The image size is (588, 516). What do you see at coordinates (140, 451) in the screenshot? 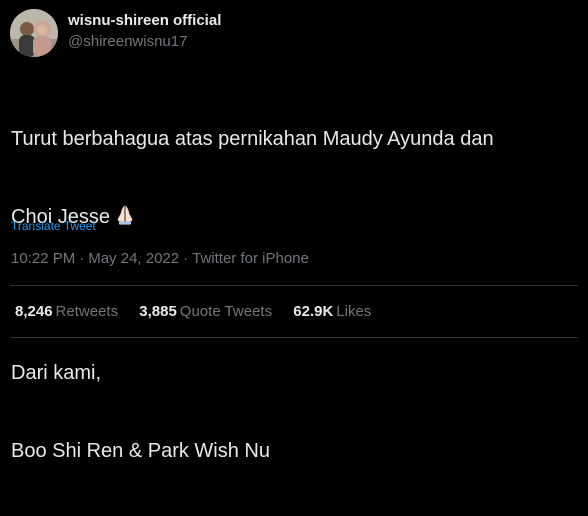
I see `tweet-line: Boo Shi Ren & Park Wish Nu` at bounding box center [140, 451].